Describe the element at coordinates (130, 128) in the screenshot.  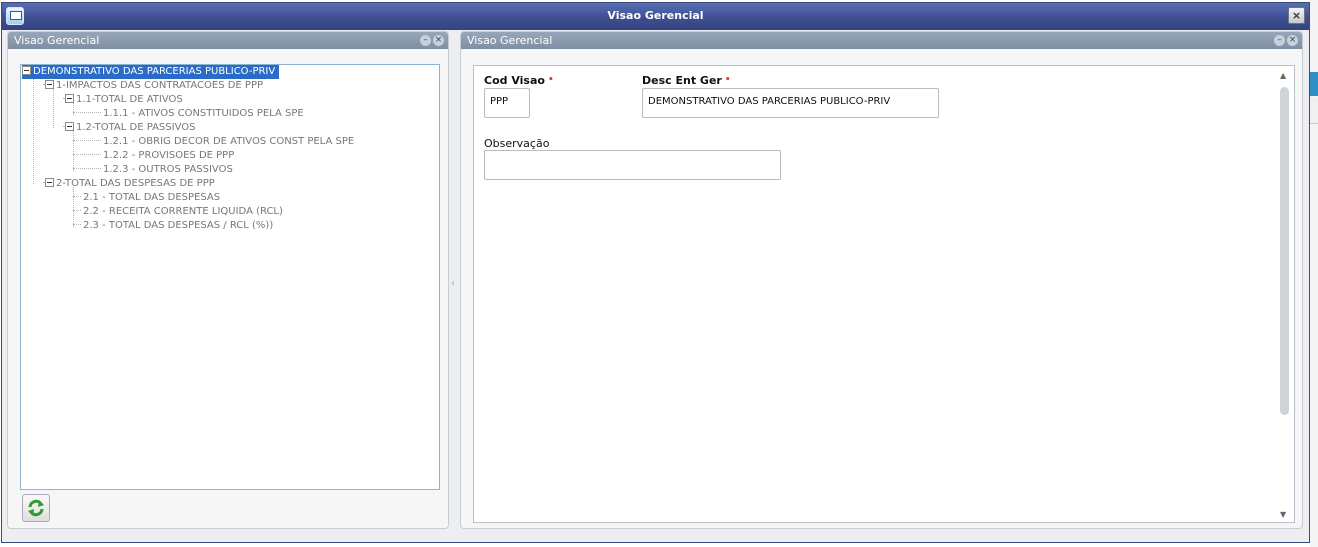
I see `tree-node: 1.2-TOTAL DE PASSIVOS` at that location.